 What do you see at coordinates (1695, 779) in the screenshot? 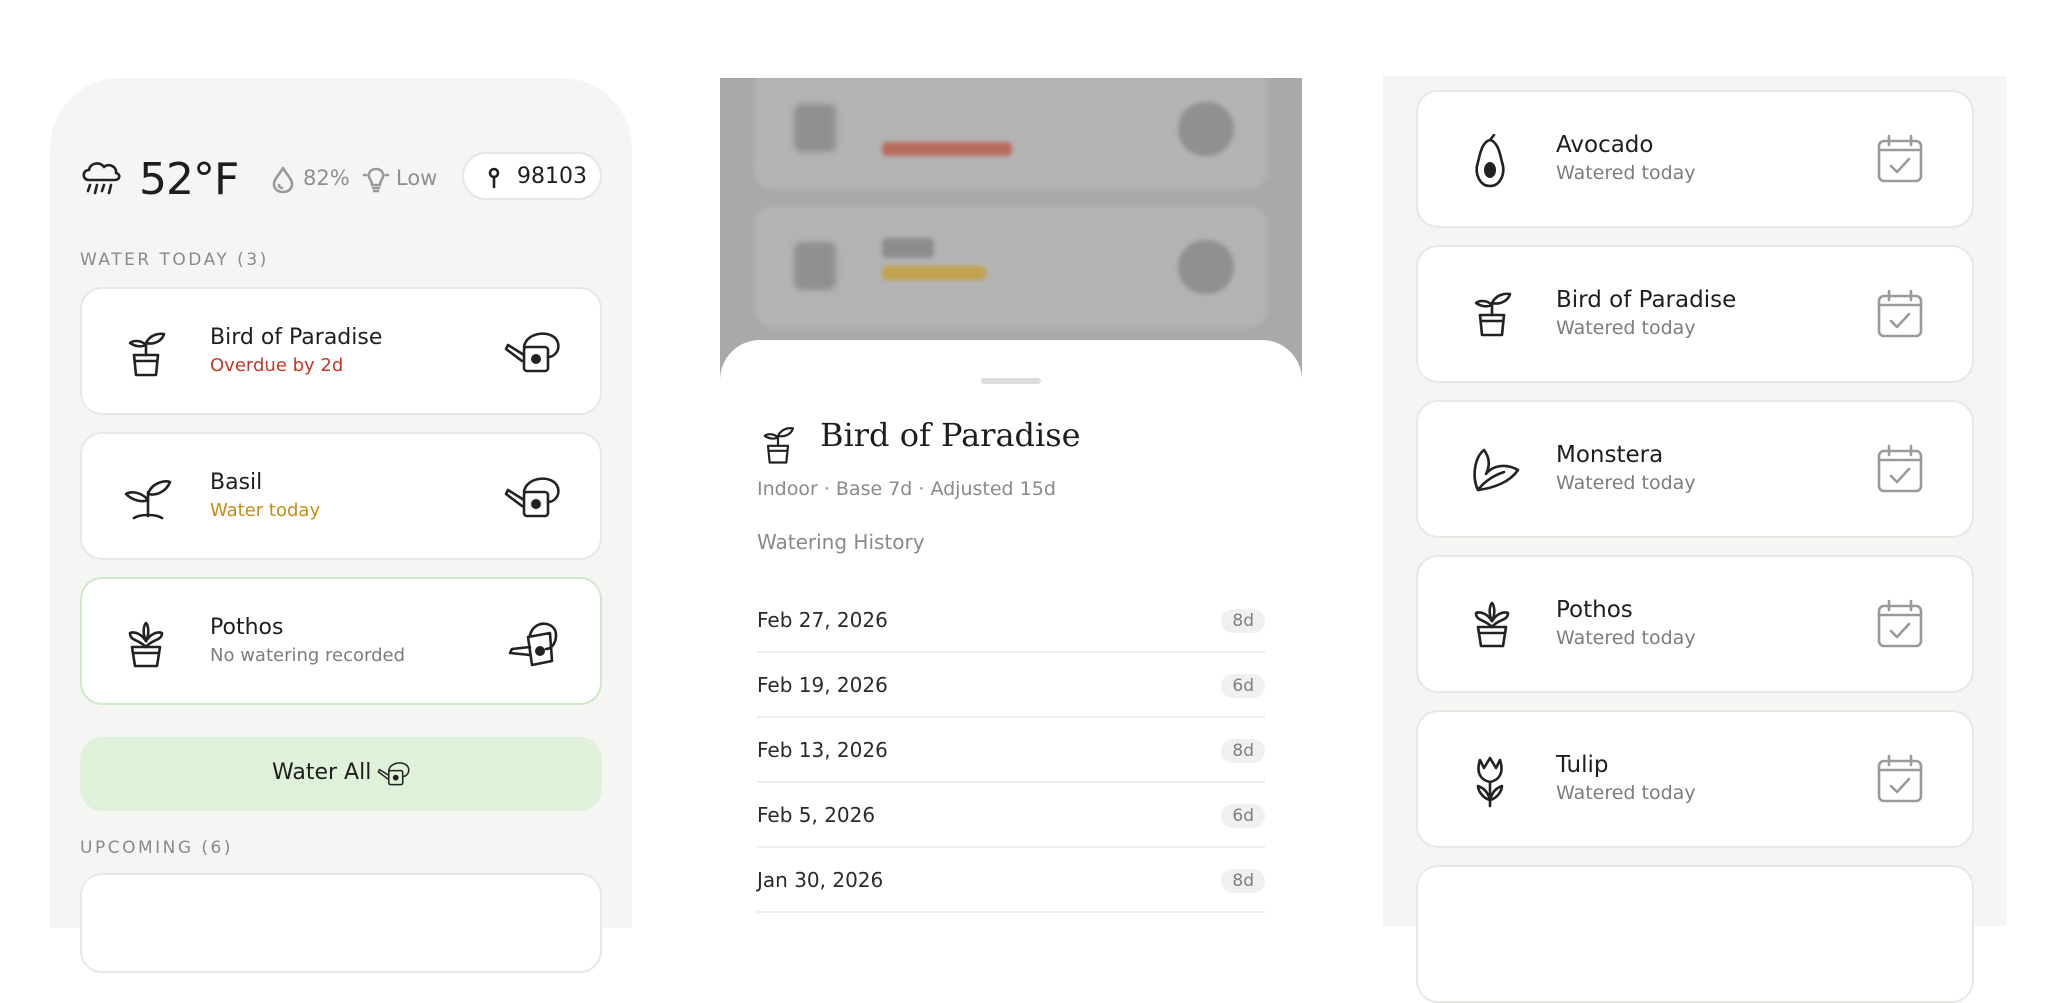
I see `watered-plant-card: Tulip Watered today` at bounding box center [1695, 779].